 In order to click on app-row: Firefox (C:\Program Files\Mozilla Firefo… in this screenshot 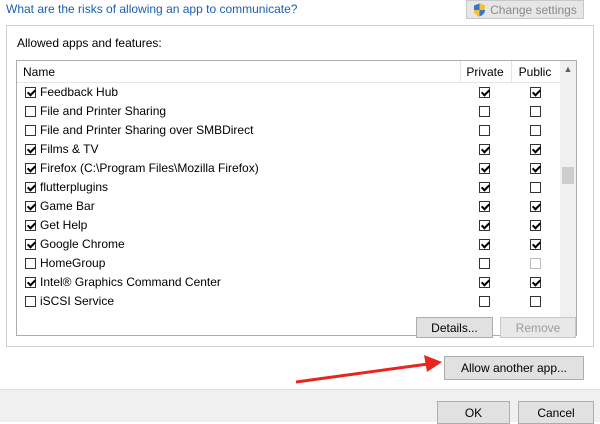, I will do `click(288, 168)`.